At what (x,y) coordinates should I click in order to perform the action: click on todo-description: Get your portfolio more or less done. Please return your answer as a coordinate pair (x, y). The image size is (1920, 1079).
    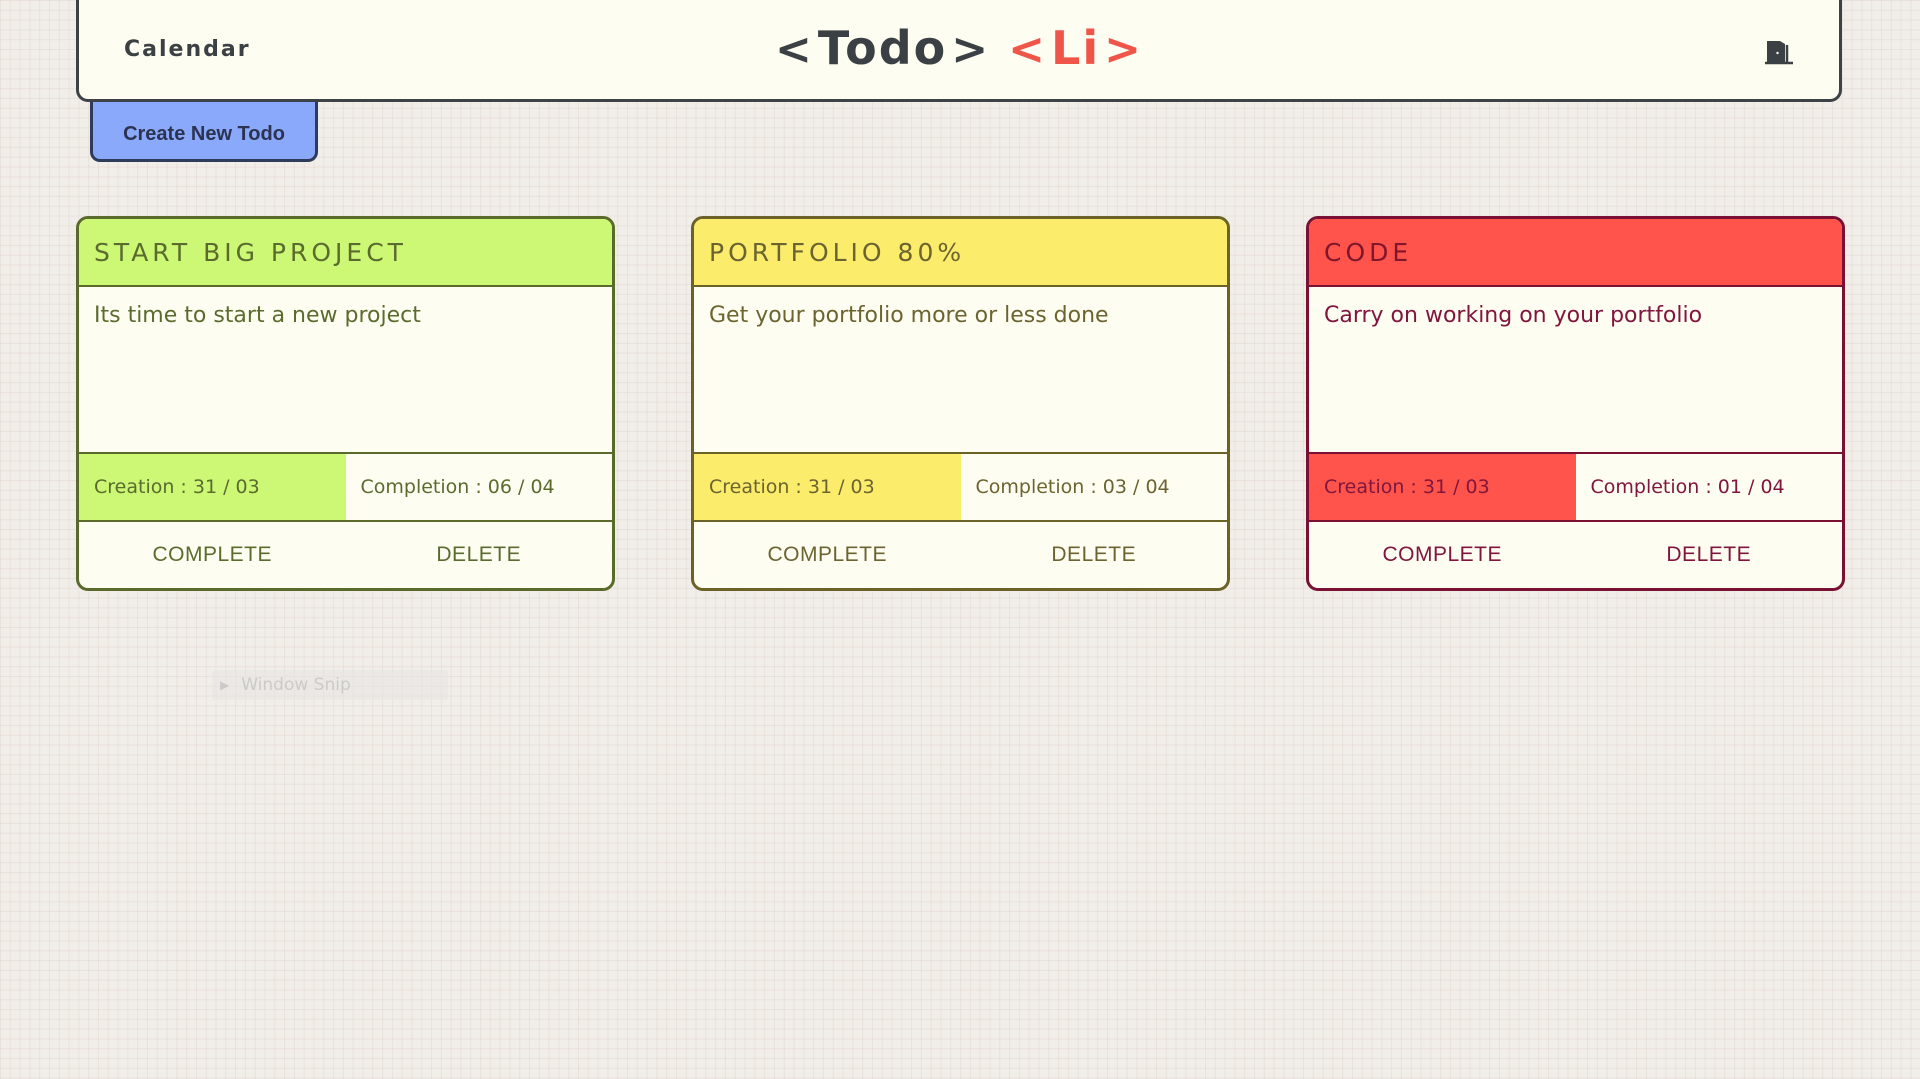
    Looking at the image, I should click on (960, 370).